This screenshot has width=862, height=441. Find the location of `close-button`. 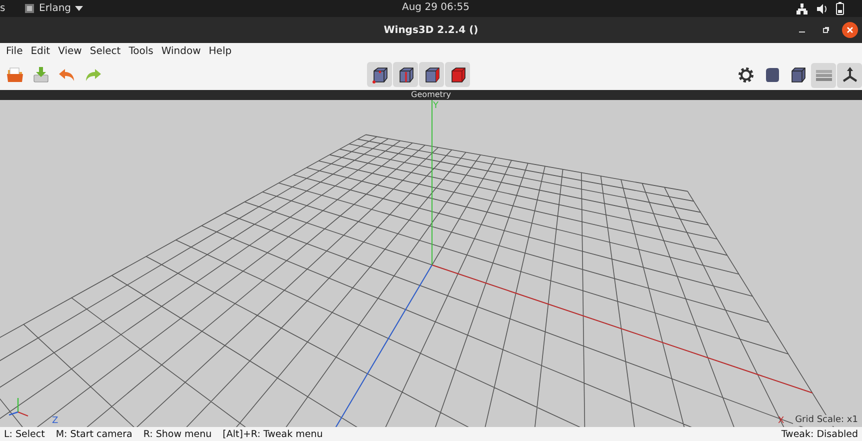

close-button is located at coordinates (850, 30).